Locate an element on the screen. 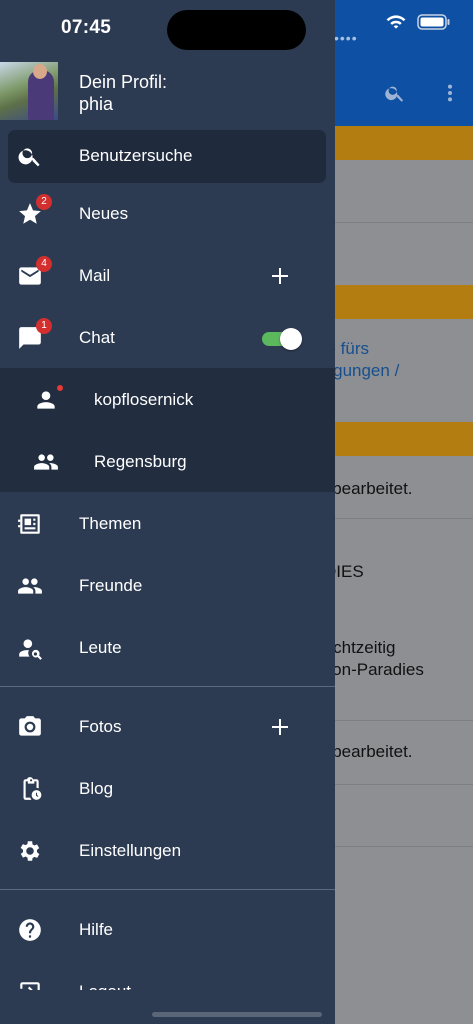  status-icons is located at coordinates (418, 22).